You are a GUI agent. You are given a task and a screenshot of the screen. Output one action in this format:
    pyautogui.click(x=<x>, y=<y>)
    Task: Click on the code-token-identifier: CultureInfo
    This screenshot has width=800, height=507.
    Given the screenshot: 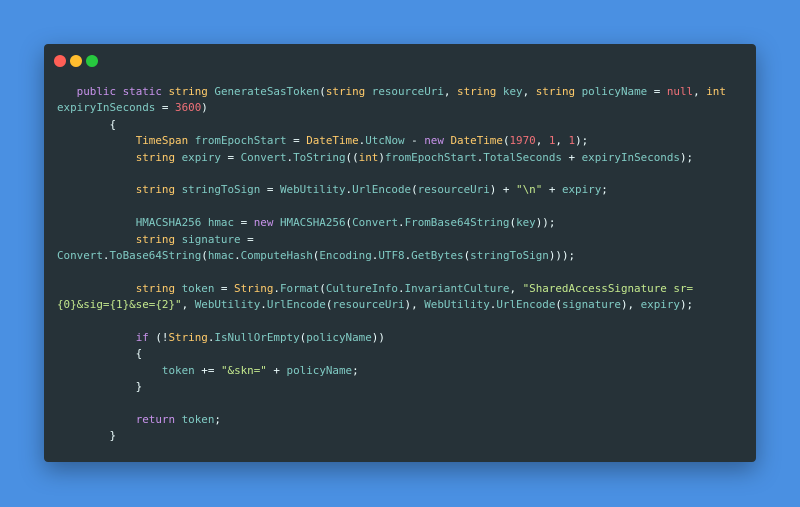 What is the action you would take?
    pyautogui.click(x=361, y=288)
    